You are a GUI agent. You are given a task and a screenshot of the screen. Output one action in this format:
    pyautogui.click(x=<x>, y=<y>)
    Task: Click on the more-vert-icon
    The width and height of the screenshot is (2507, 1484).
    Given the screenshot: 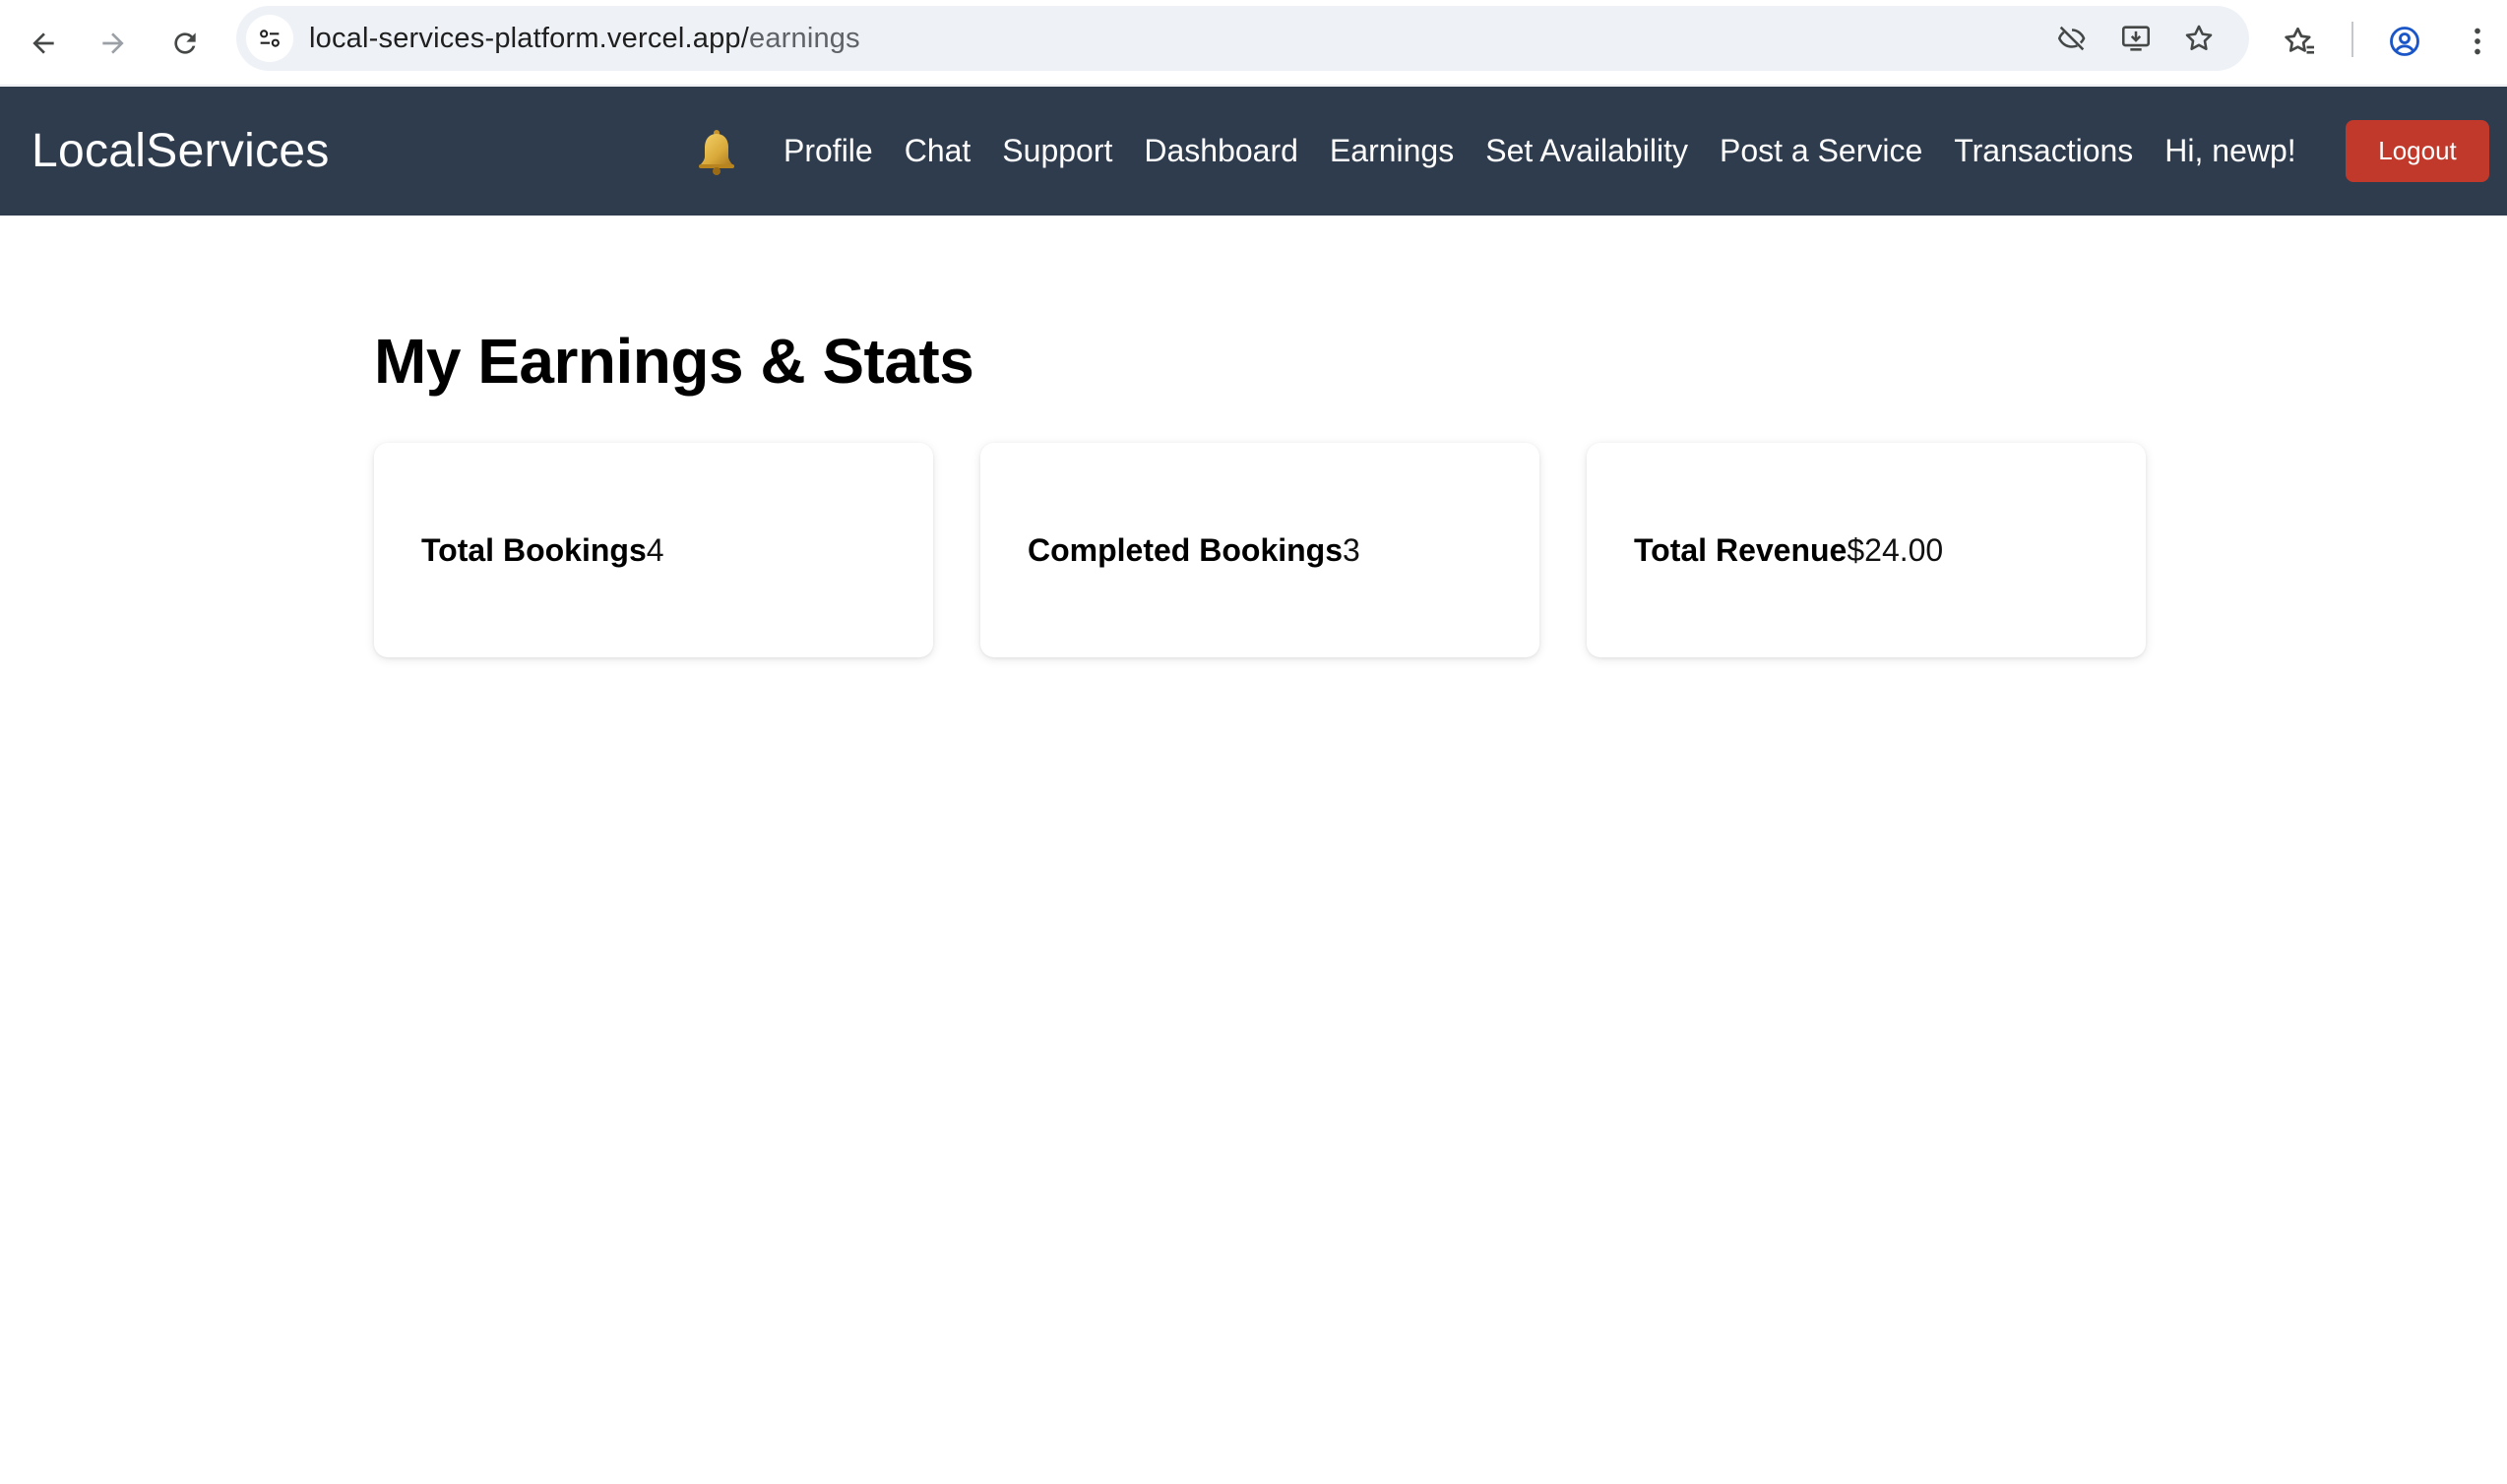 What is the action you would take?
    pyautogui.click(x=2477, y=42)
    